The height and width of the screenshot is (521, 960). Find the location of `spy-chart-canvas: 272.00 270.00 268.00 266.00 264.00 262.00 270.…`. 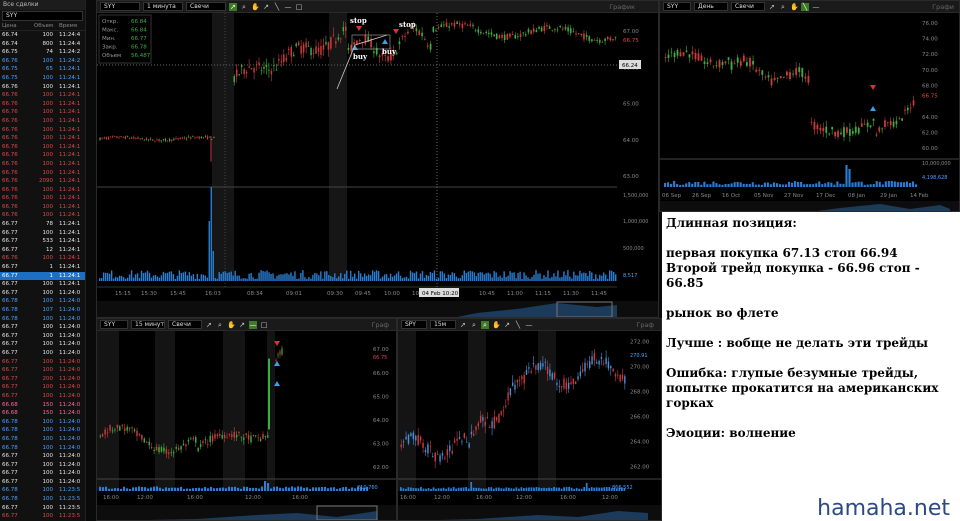

spy-chart-canvas: 272.00 270.00 268.00 266.00 264.00 262.00 270.… is located at coordinates (530, 420).